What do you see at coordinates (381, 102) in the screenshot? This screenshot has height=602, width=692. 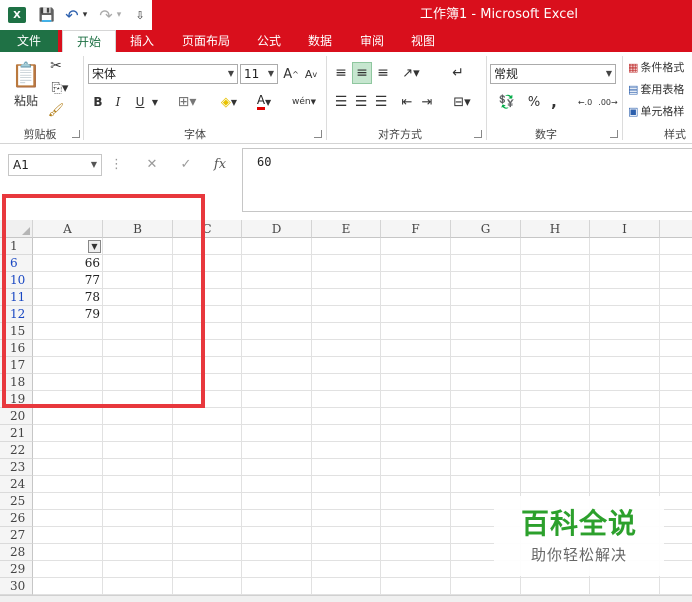 I see `align-right-icon: ☰` at bounding box center [381, 102].